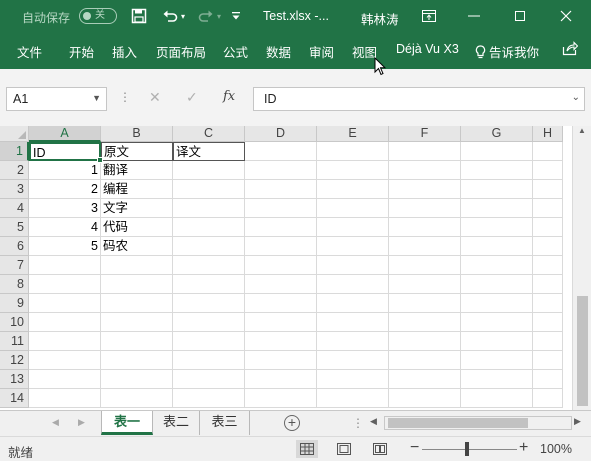  Describe the element at coordinates (292, 423) in the screenshot. I see `add-sheet-button: +` at that location.